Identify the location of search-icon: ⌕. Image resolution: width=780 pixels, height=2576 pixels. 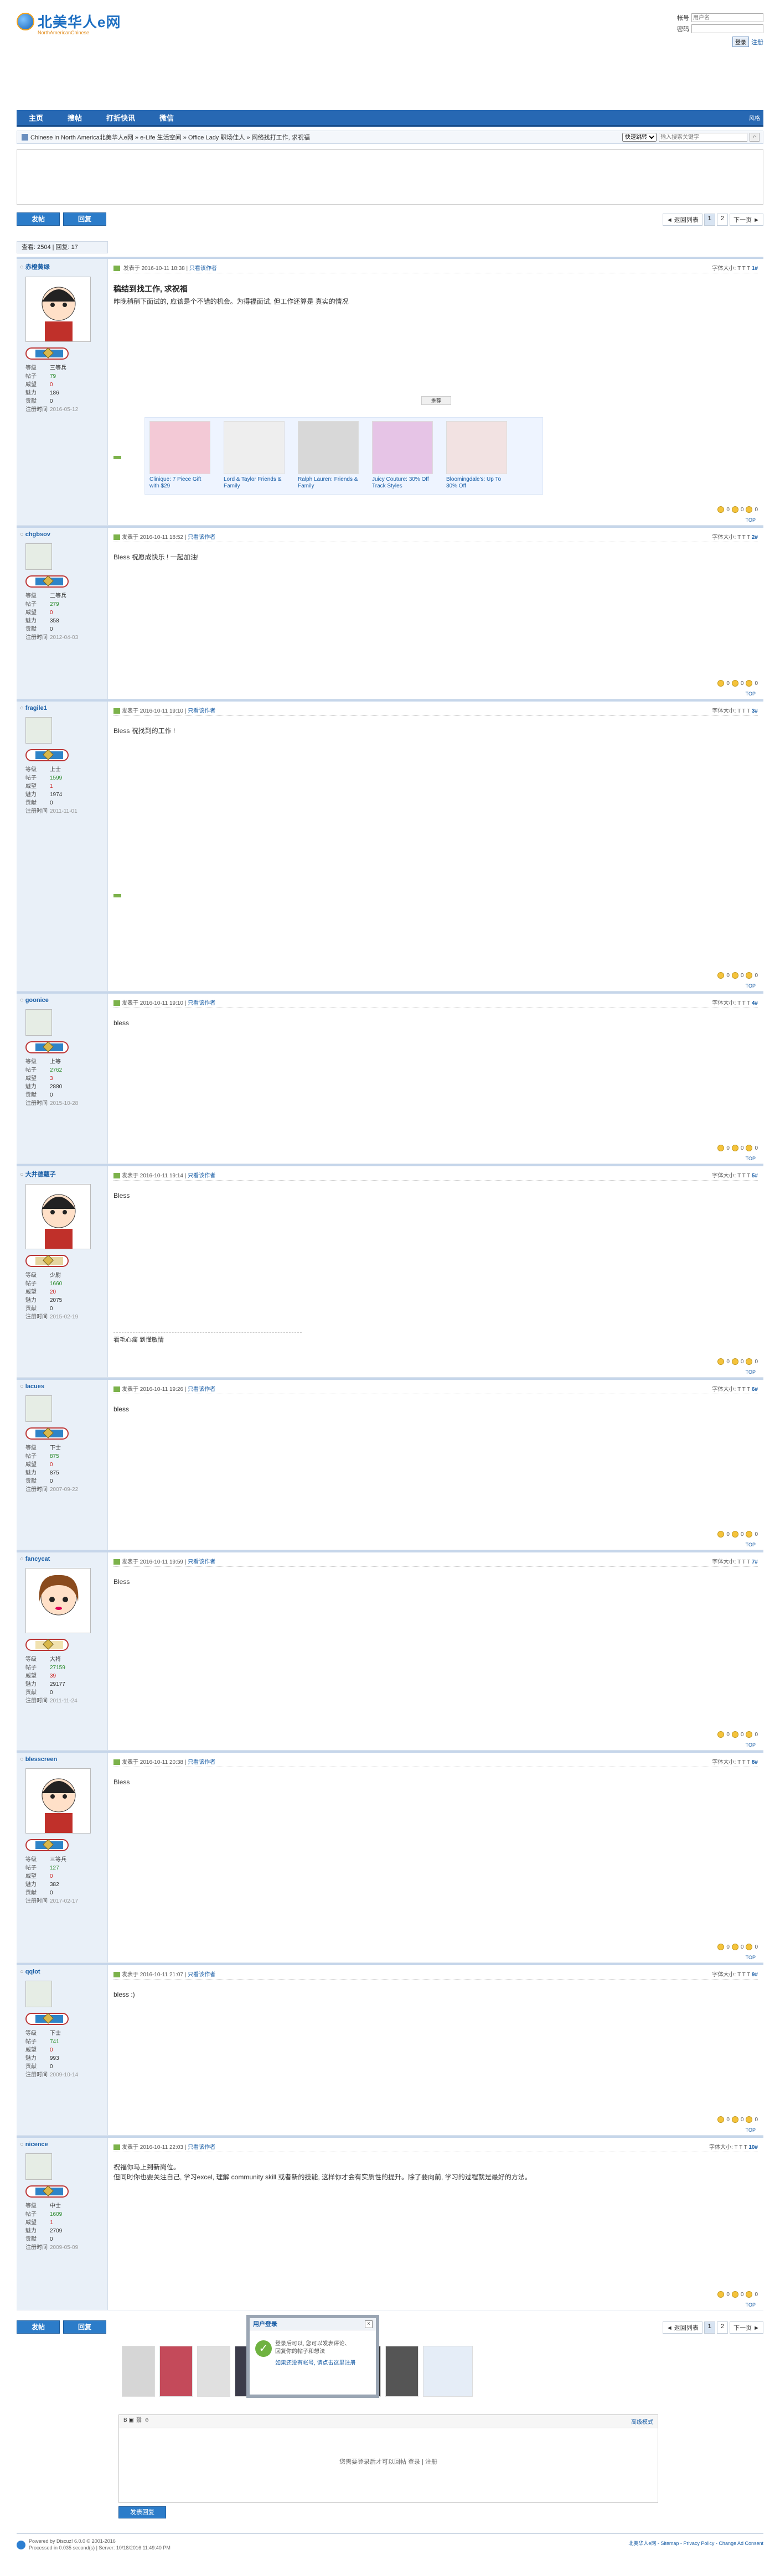
(755, 137).